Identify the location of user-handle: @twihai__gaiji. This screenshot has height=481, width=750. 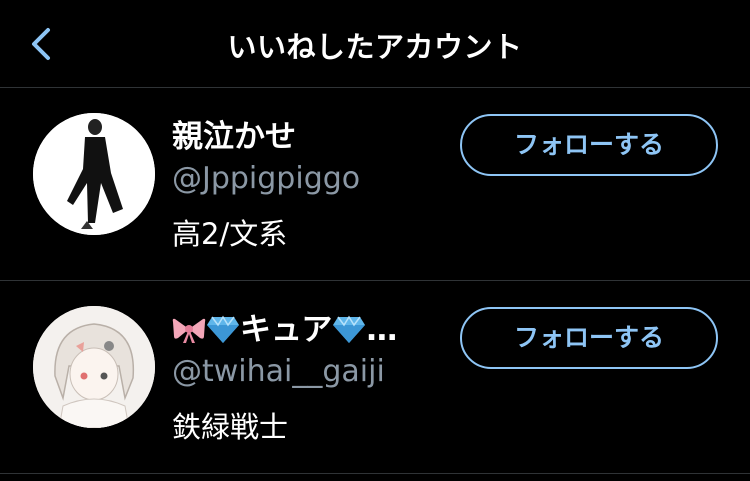
(278, 371).